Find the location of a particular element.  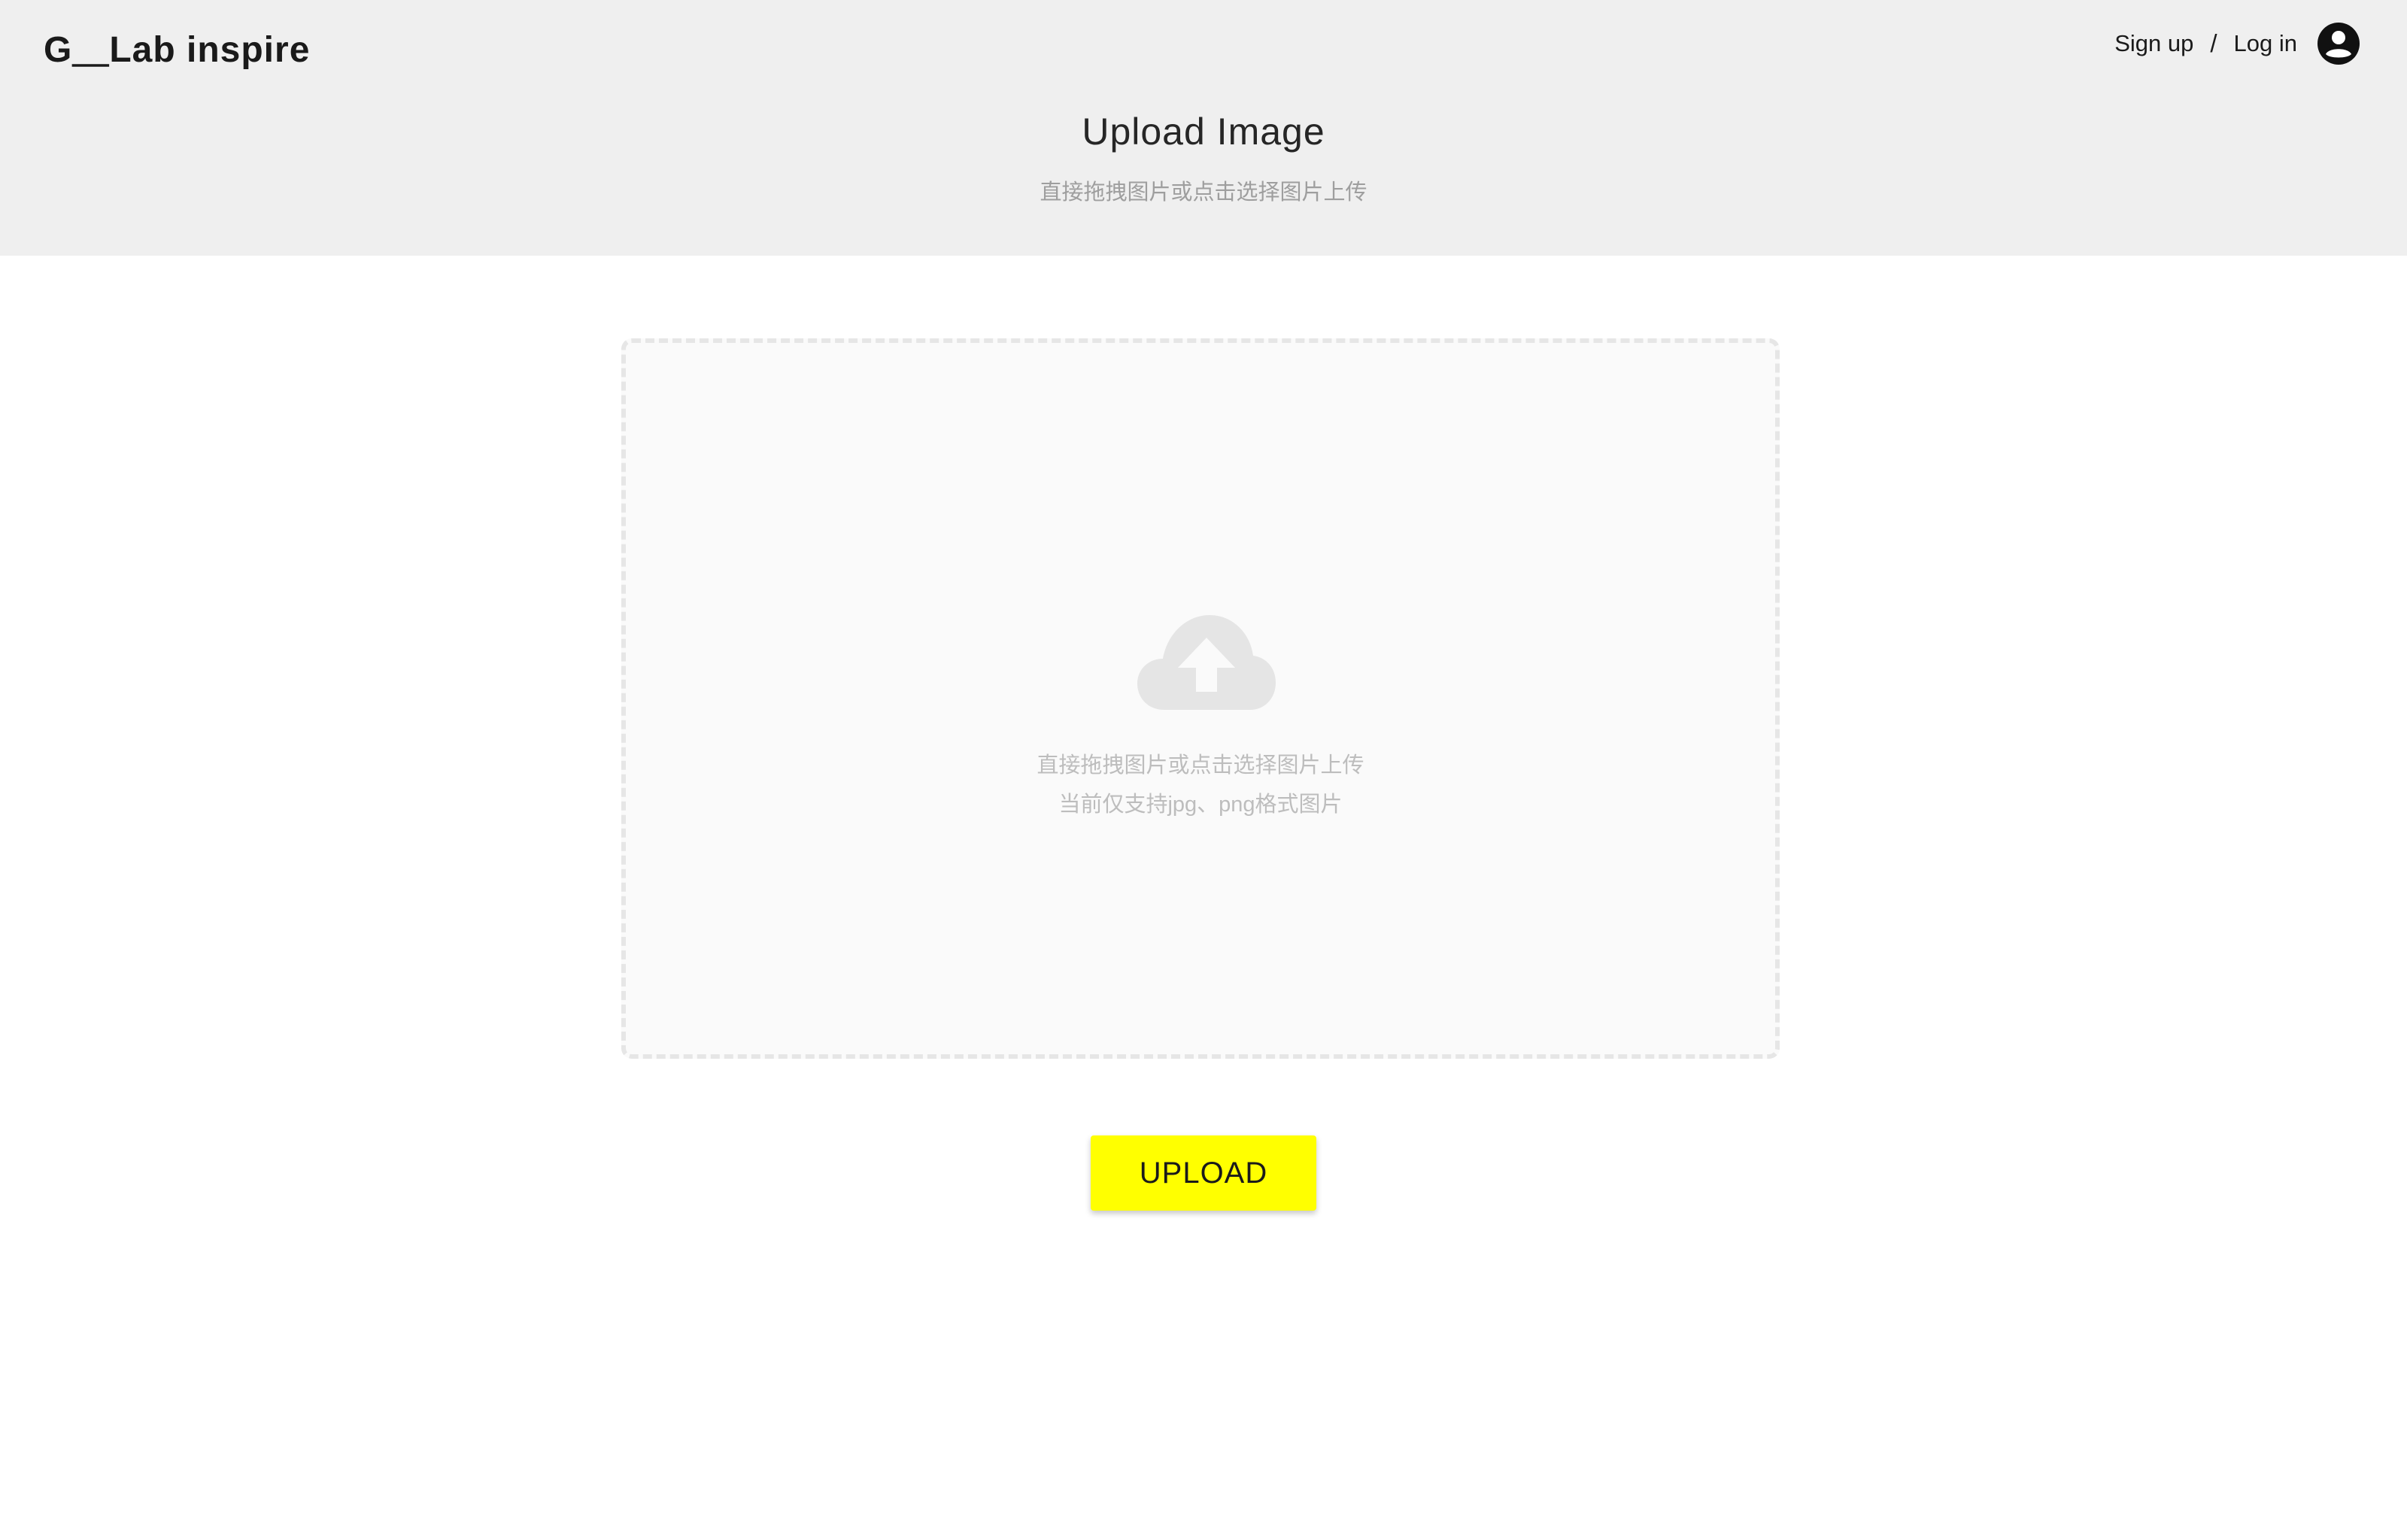

upload-button: UPLOAD is located at coordinates (1203, 1173).